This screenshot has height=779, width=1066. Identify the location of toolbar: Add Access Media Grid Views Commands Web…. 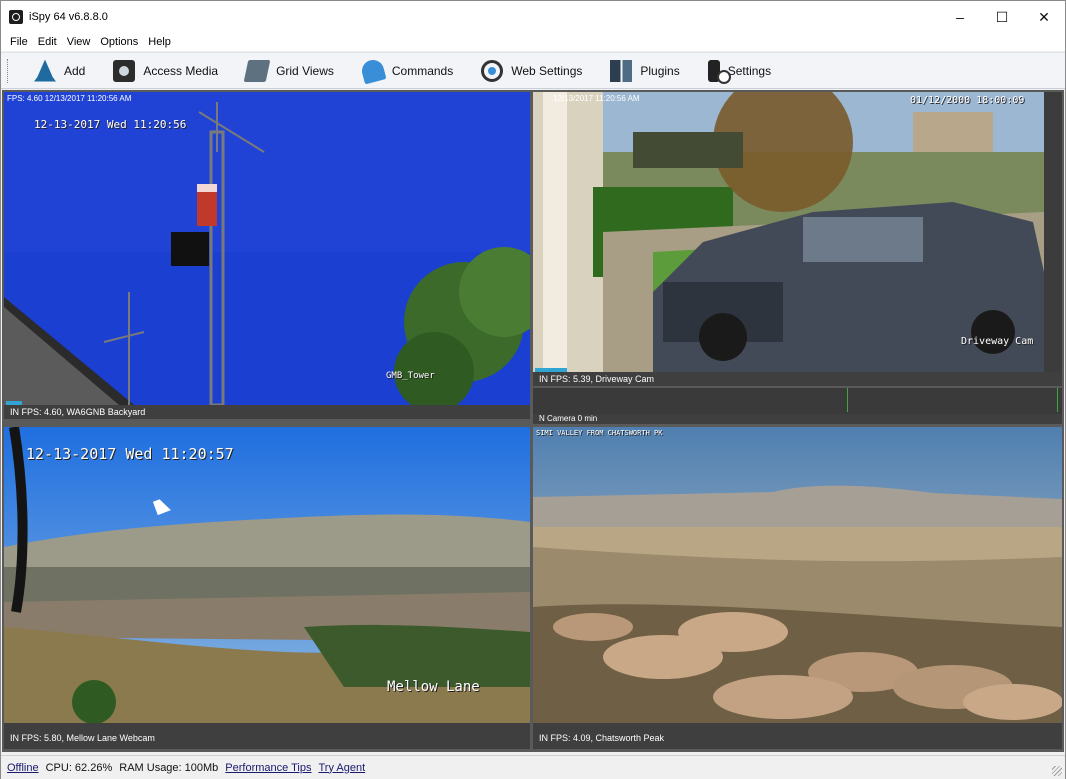
(533, 70).